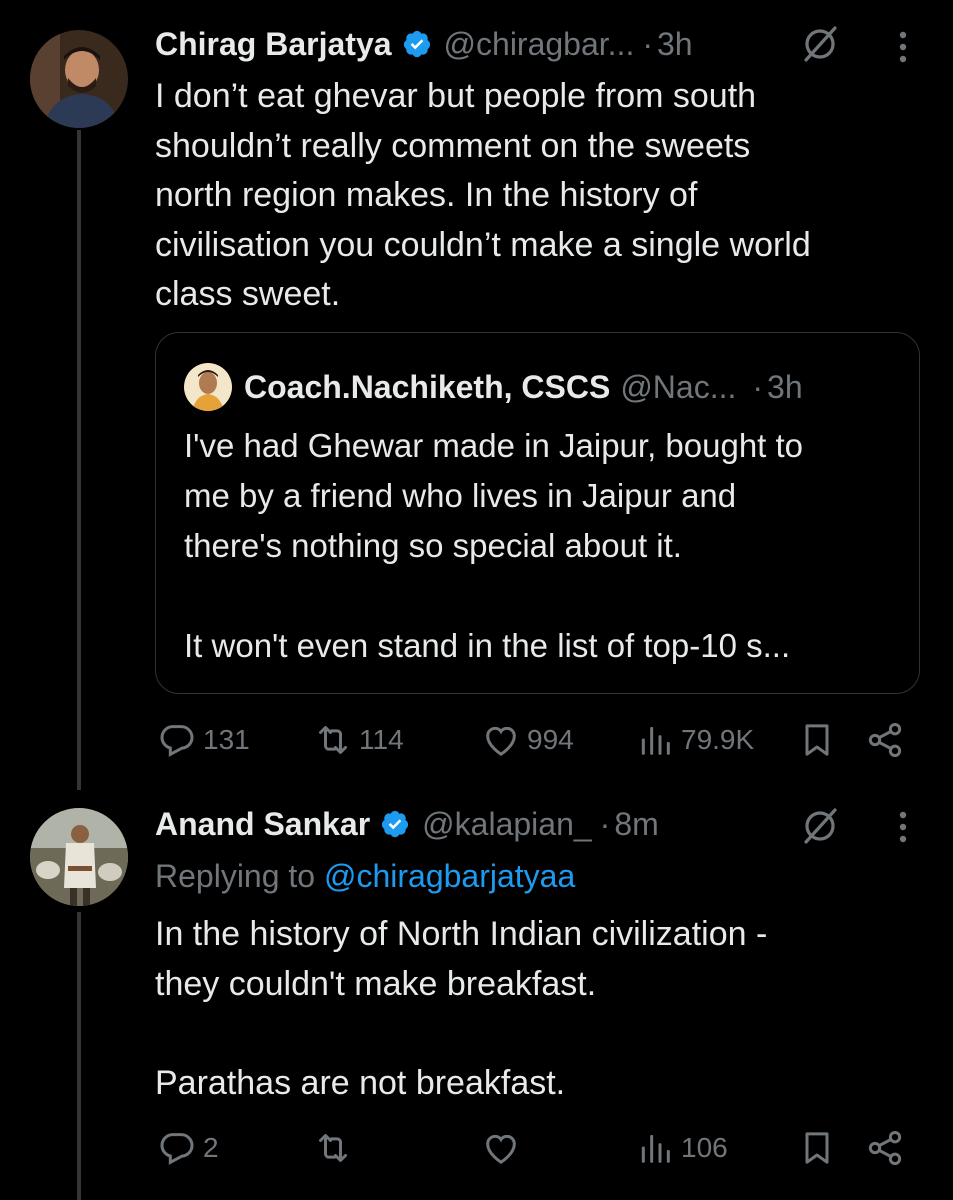 This screenshot has width=953, height=1200. What do you see at coordinates (239, 876) in the screenshot?
I see `replying-to-label: Replying to` at bounding box center [239, 876].